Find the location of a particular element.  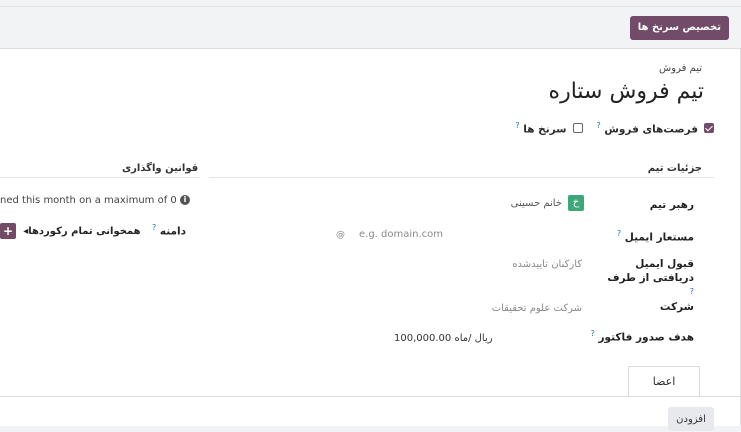

team-leader-field: خ خانم حسینی is located at coordinates (547, 203).